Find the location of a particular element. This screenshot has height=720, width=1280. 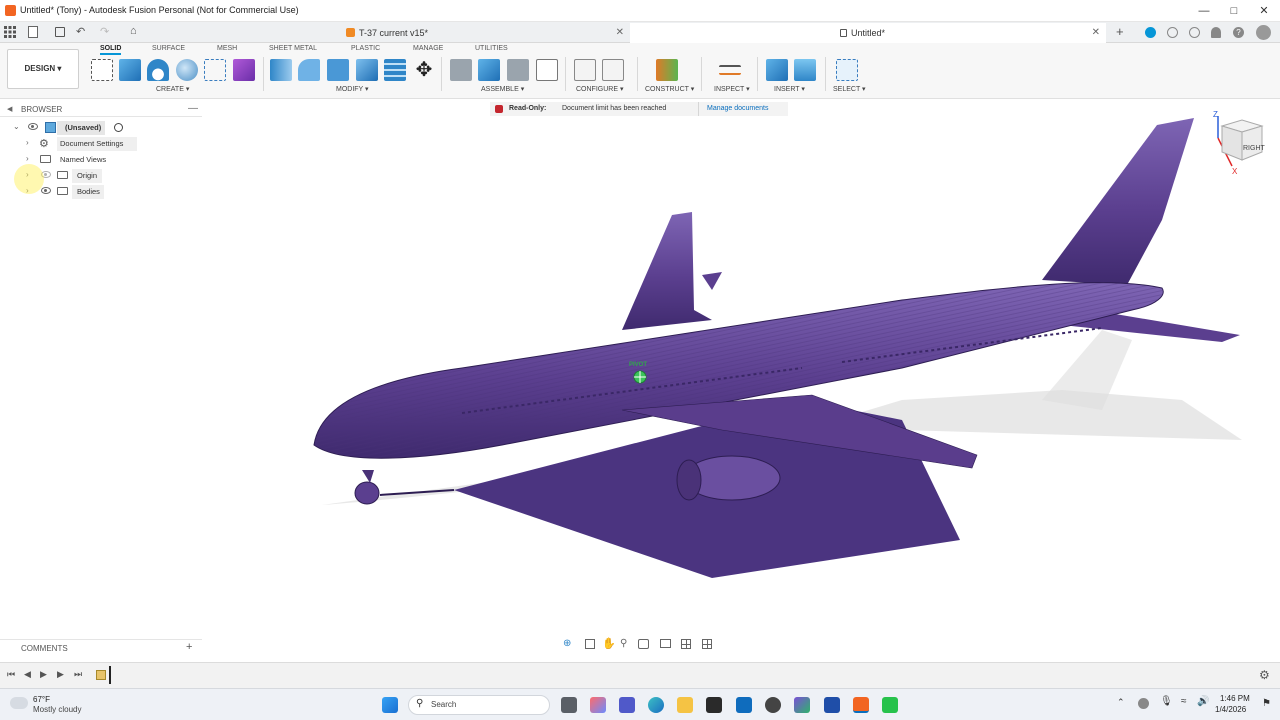

new-tab-icon: + is located at coordinates (1120, 31).